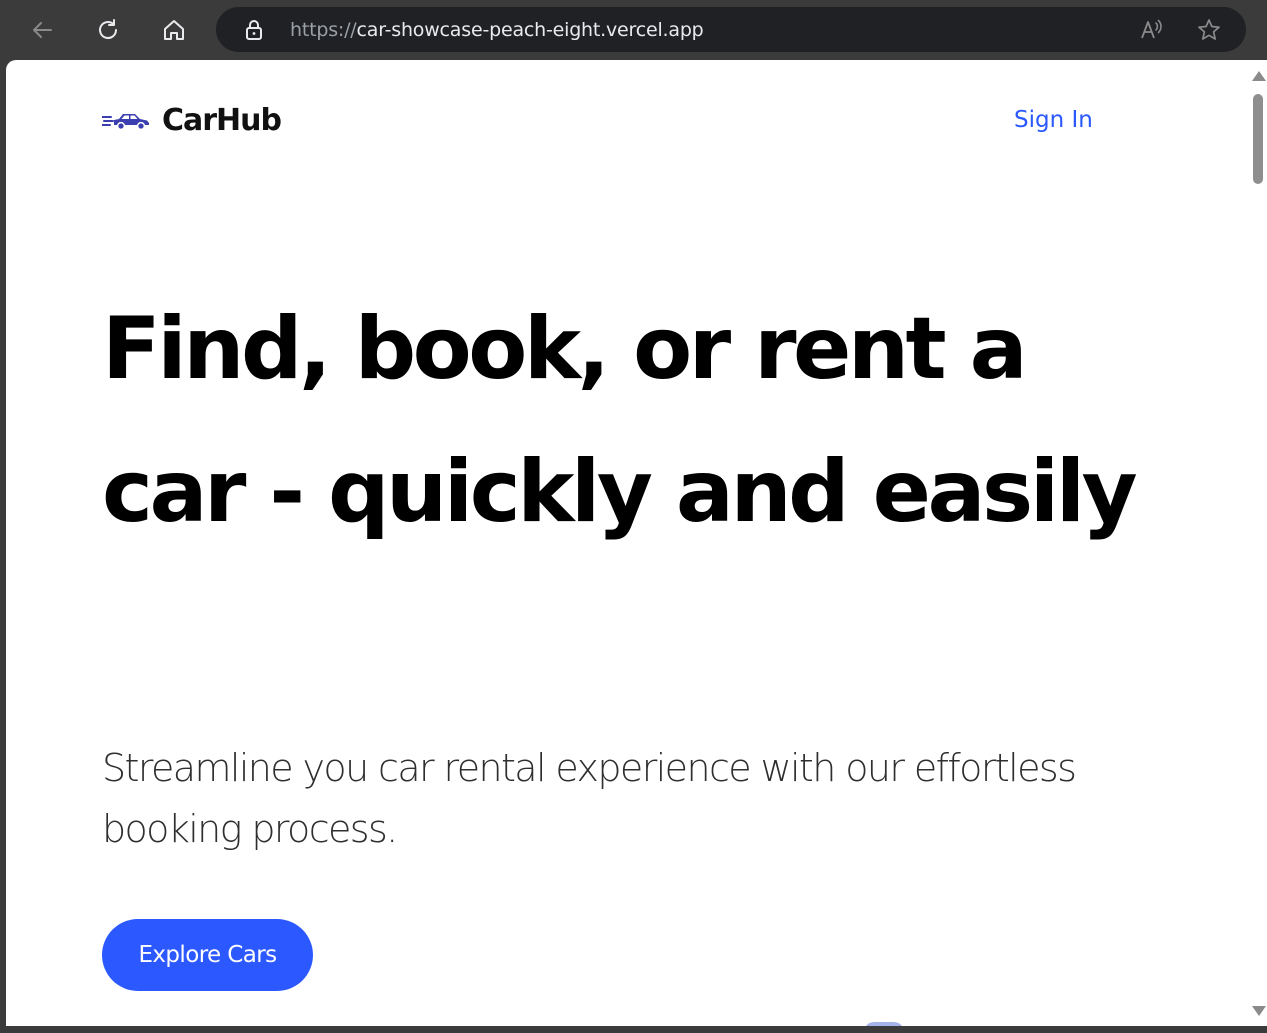 The image size is (1267, 1033). I want to click on back-button, so click(42, 30).